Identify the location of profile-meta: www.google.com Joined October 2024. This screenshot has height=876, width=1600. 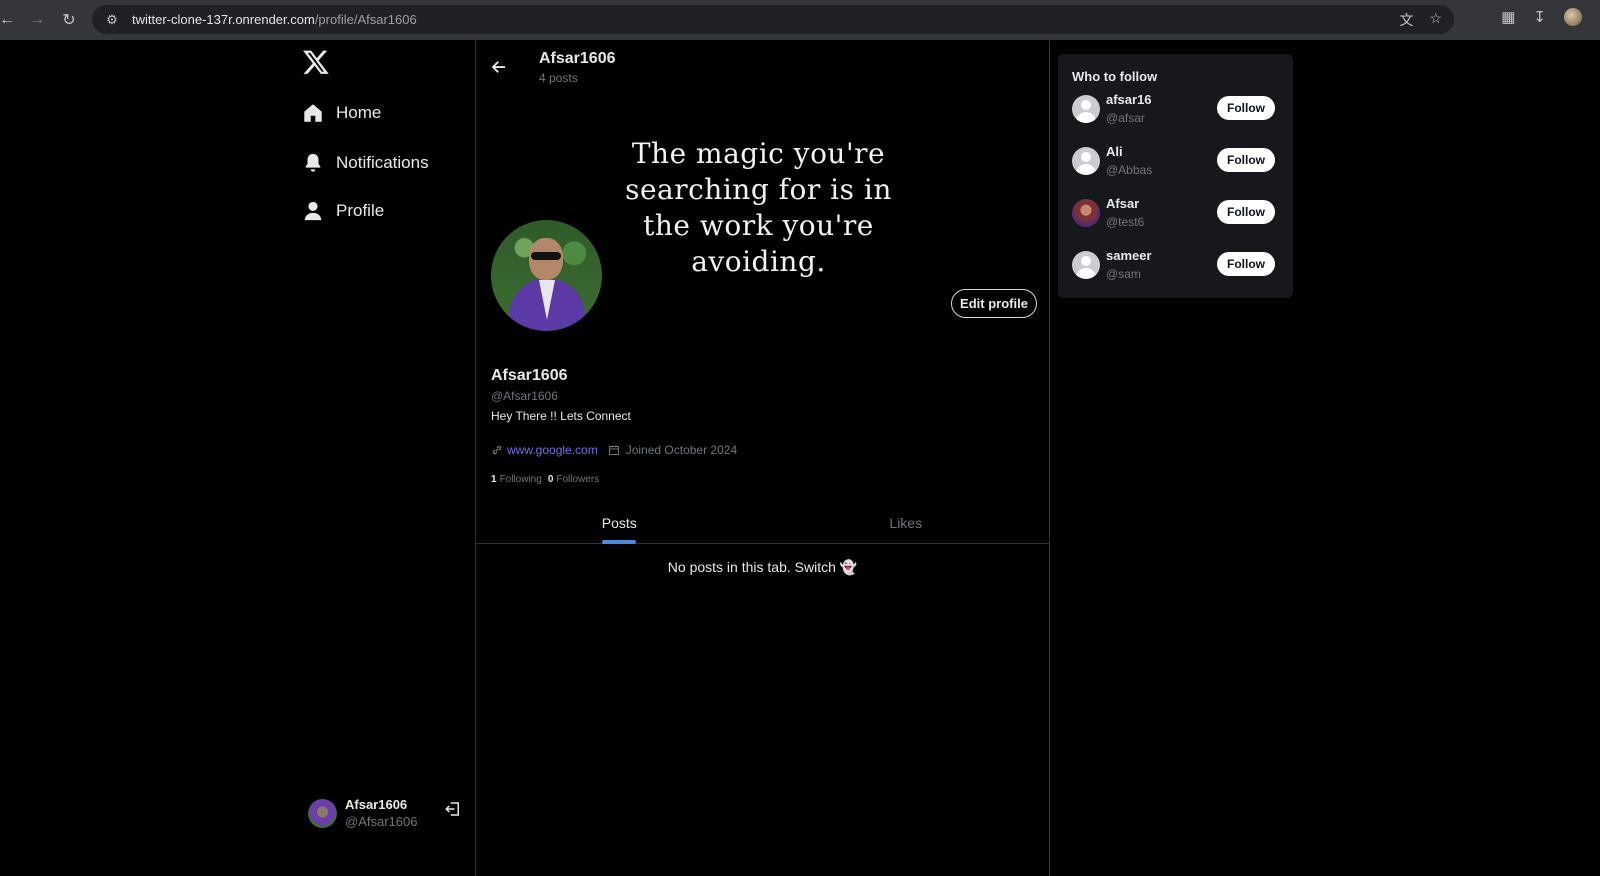
(614, 450).